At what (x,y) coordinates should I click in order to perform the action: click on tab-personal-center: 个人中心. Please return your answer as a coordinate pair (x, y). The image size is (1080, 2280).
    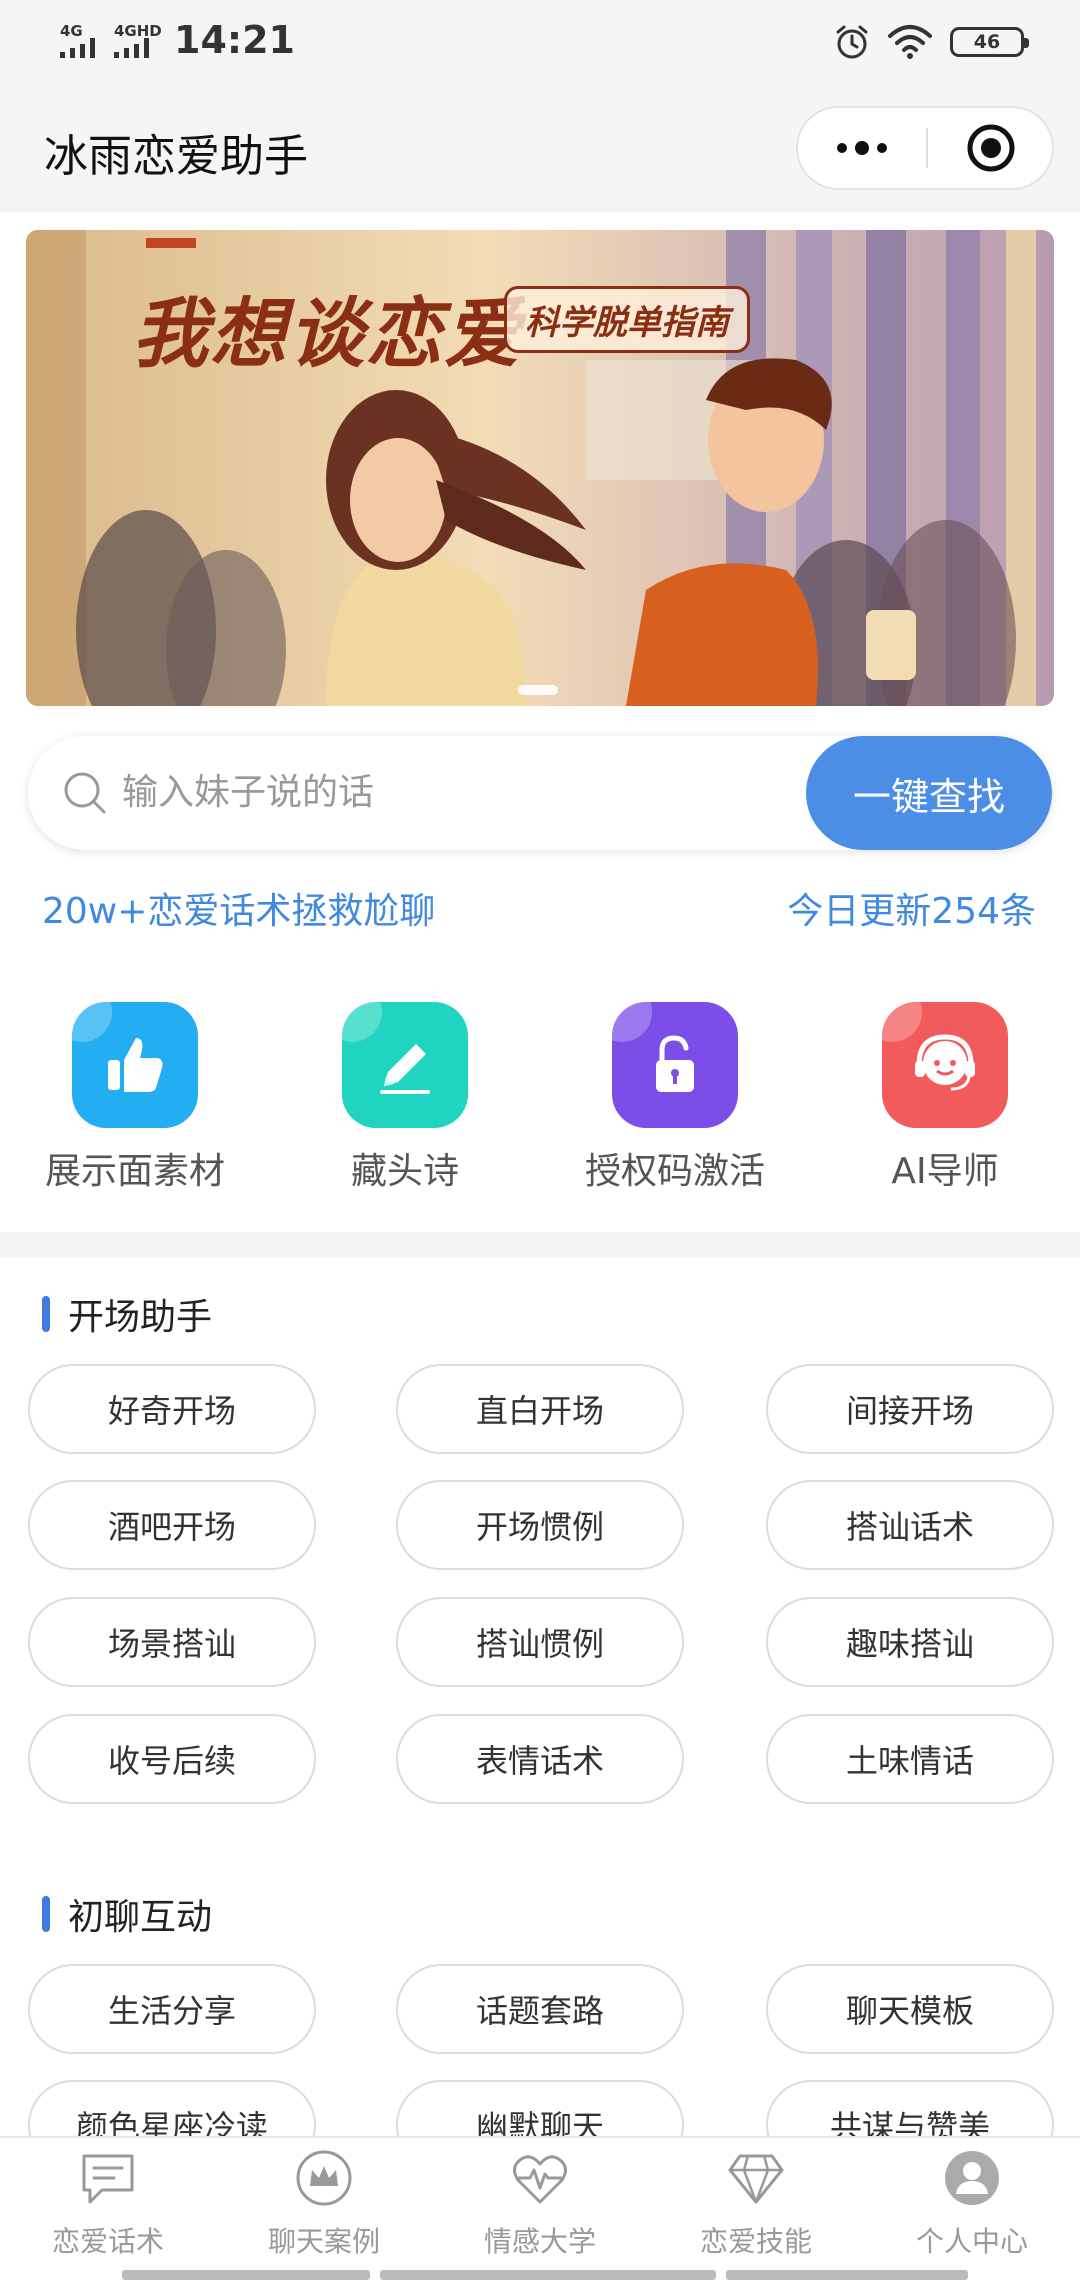
    Looking at the image, I should click on (972, 2209).